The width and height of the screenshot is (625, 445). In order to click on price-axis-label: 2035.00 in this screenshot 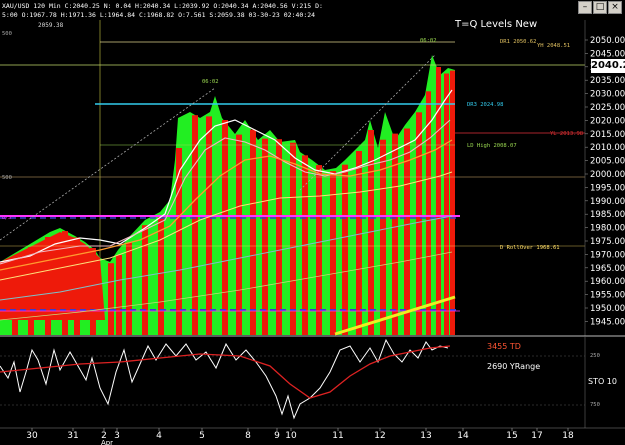, I will do `click(607, 81)`.